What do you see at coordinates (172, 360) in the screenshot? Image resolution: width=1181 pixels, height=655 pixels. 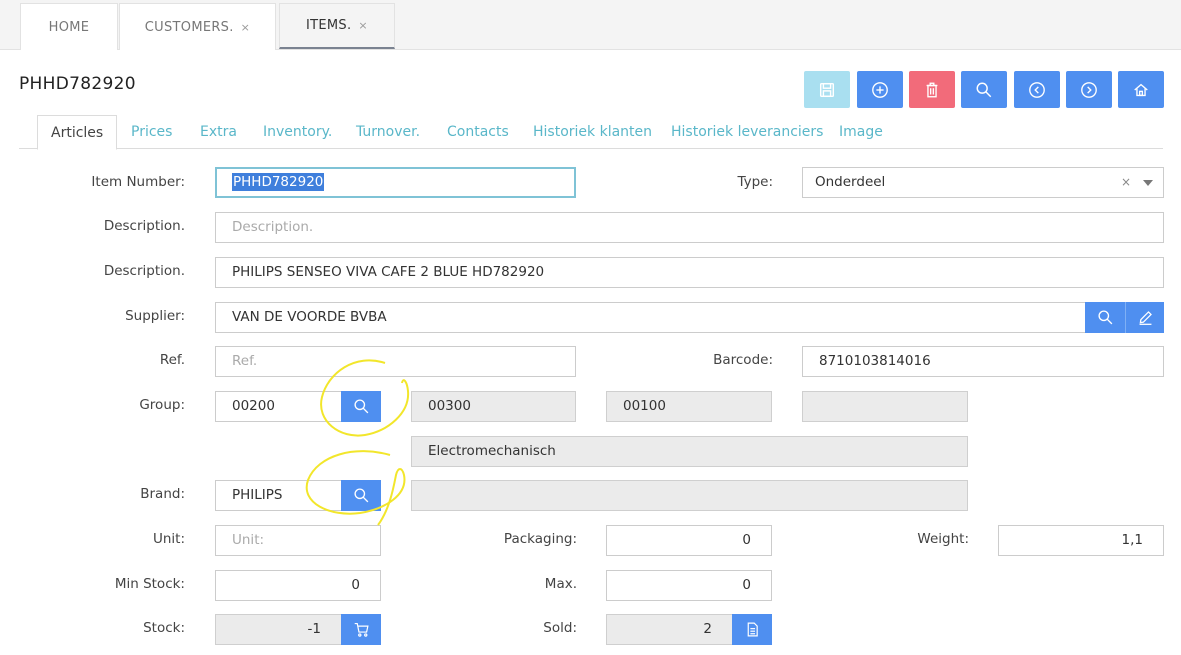 I see `ref-label: Ref.` at bounding box center [172, 360].